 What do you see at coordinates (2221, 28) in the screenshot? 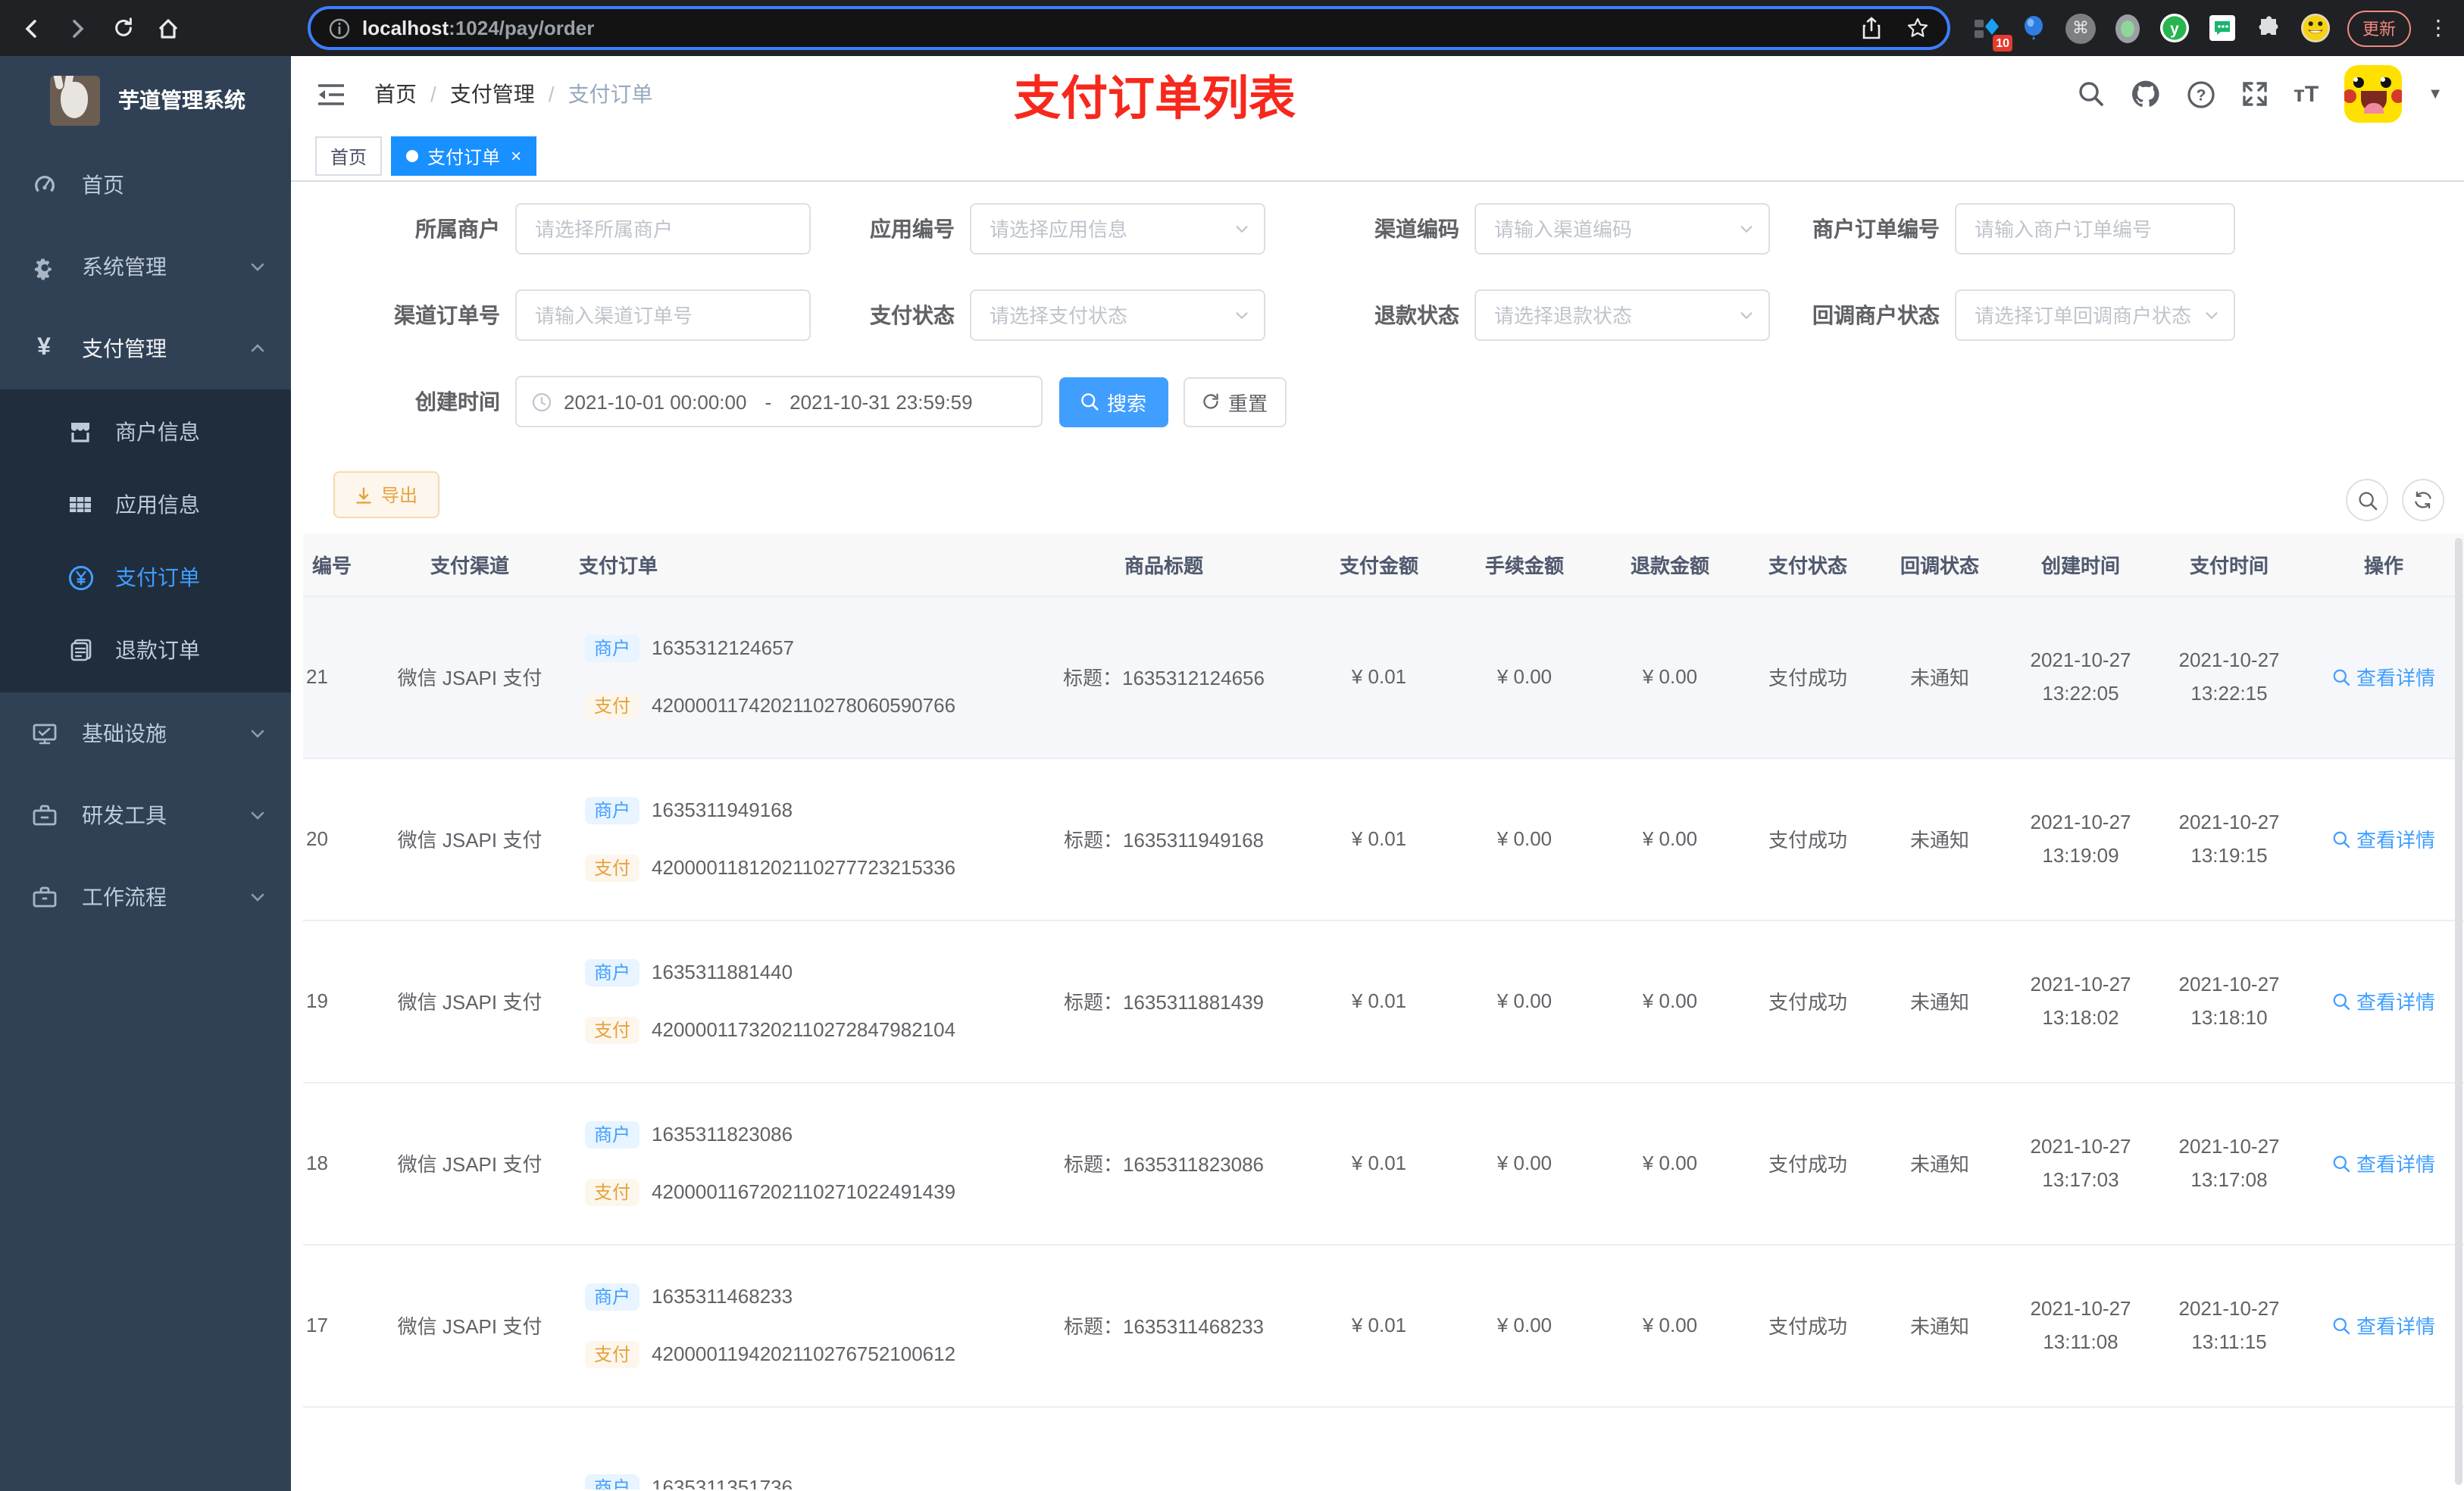
I see `extension-chat-icon` at bounding box center [2221, 28].